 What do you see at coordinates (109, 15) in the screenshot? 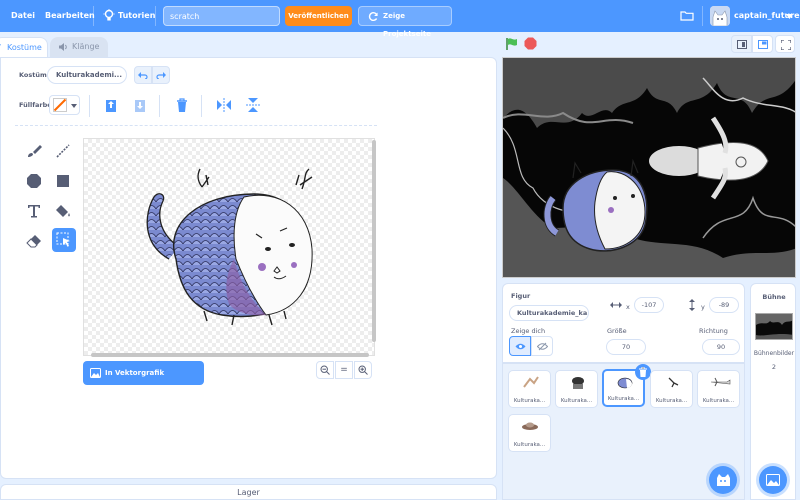
I see `lightbulb-icon` at bounding box center [109, 15].